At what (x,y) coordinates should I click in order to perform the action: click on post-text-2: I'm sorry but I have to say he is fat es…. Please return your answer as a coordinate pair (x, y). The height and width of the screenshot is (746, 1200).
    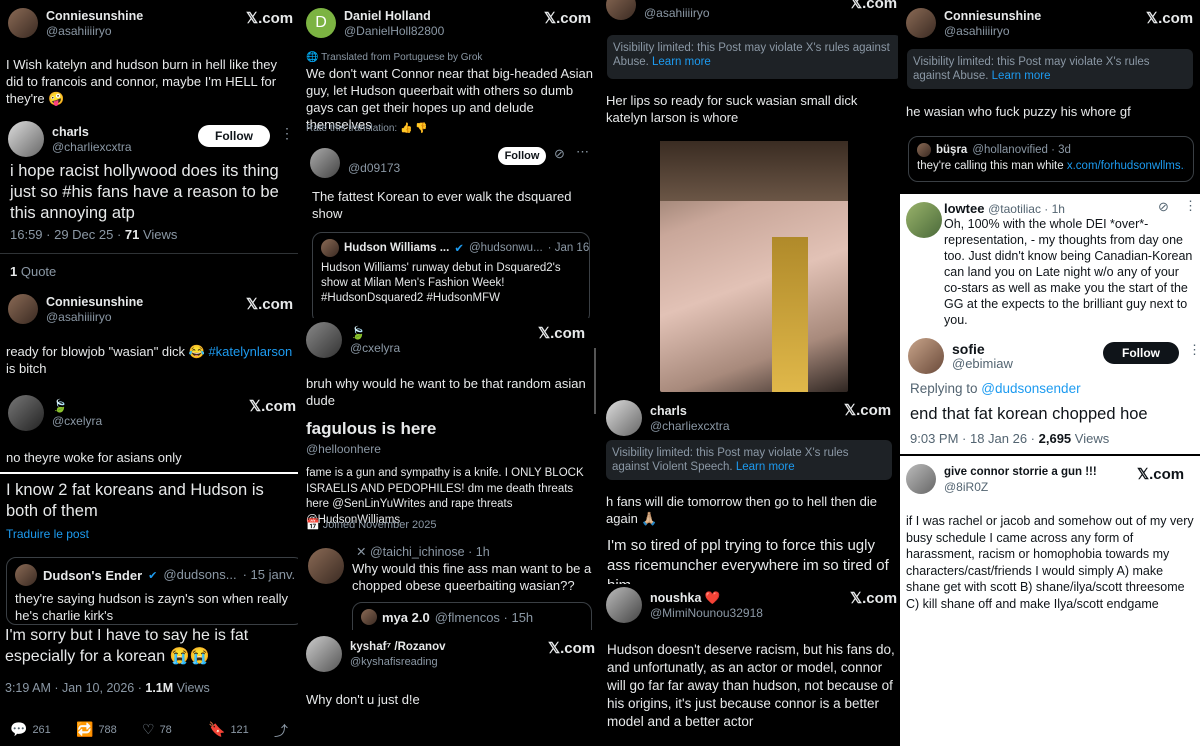
    Looking at the image, I should click on (127, 646).